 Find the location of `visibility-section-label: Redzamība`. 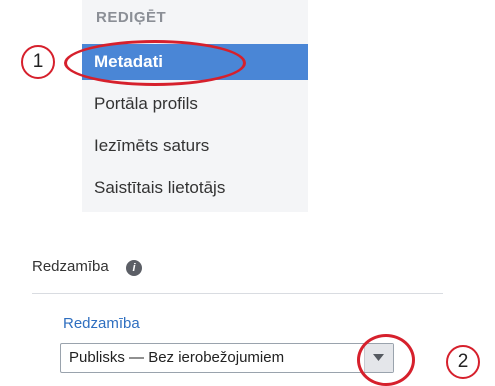

visibility-section-label: Redzamība is located at coordinates (70, 266).